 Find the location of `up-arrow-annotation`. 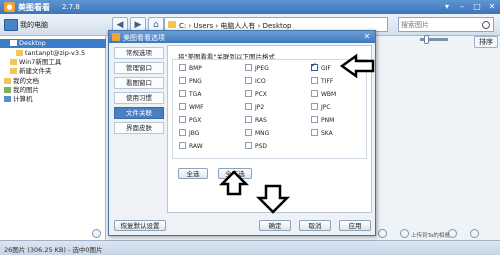

up-arrow-annotation is located at coordinates (234, 183).